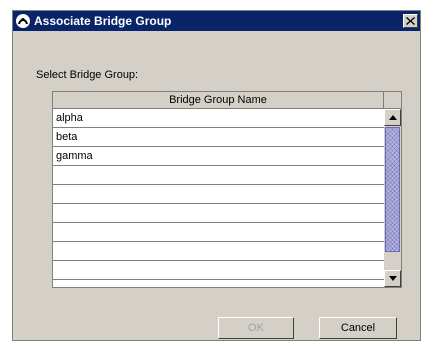 This screenshot has height=345, width=427. I want to click on app-icon, so click(23, 21).